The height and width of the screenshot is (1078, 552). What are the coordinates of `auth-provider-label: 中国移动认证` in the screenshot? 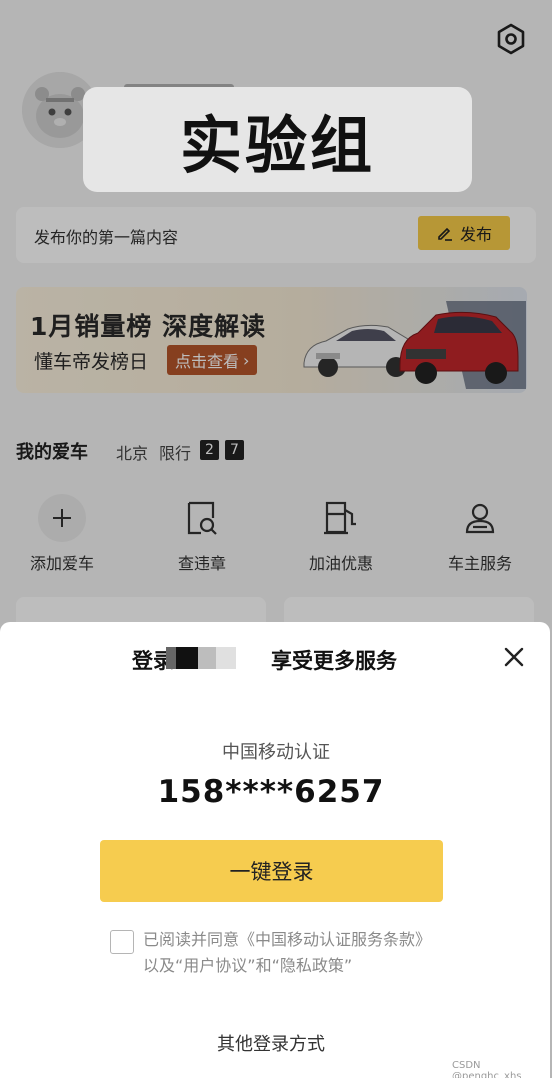 It's located at (276, 752).